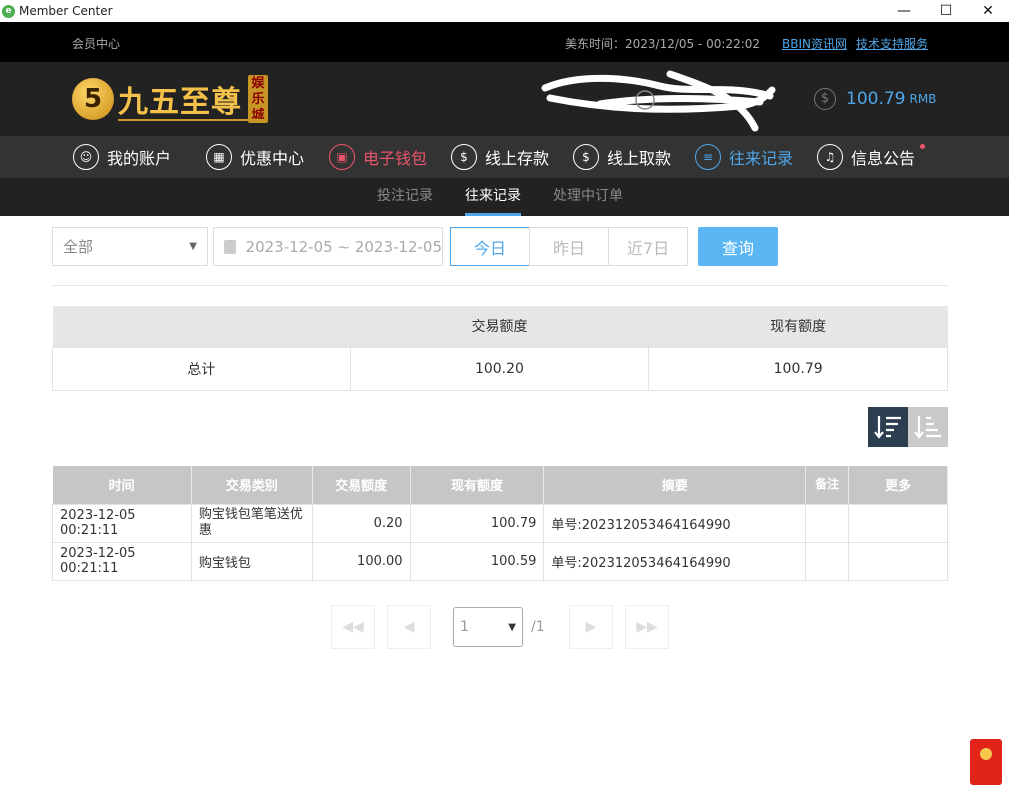 The height and width of the screenshot is (793, 1009). What do you see at coordinates (923, 99) in the screenshot?
I see `balance-unit: RMB` at bounding box center [923, 99].